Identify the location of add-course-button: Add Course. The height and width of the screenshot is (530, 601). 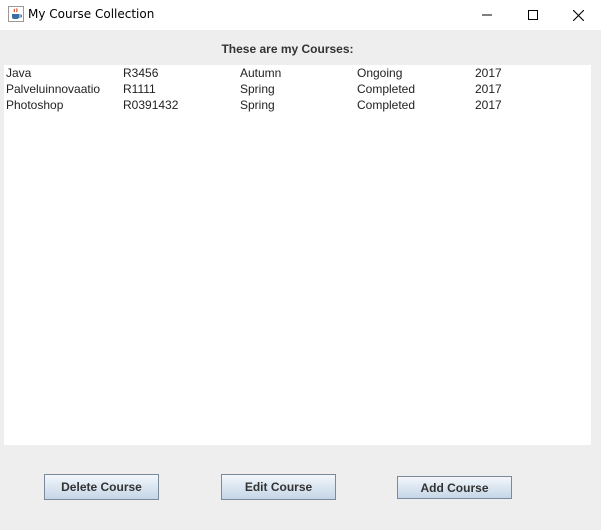
(454, 487).